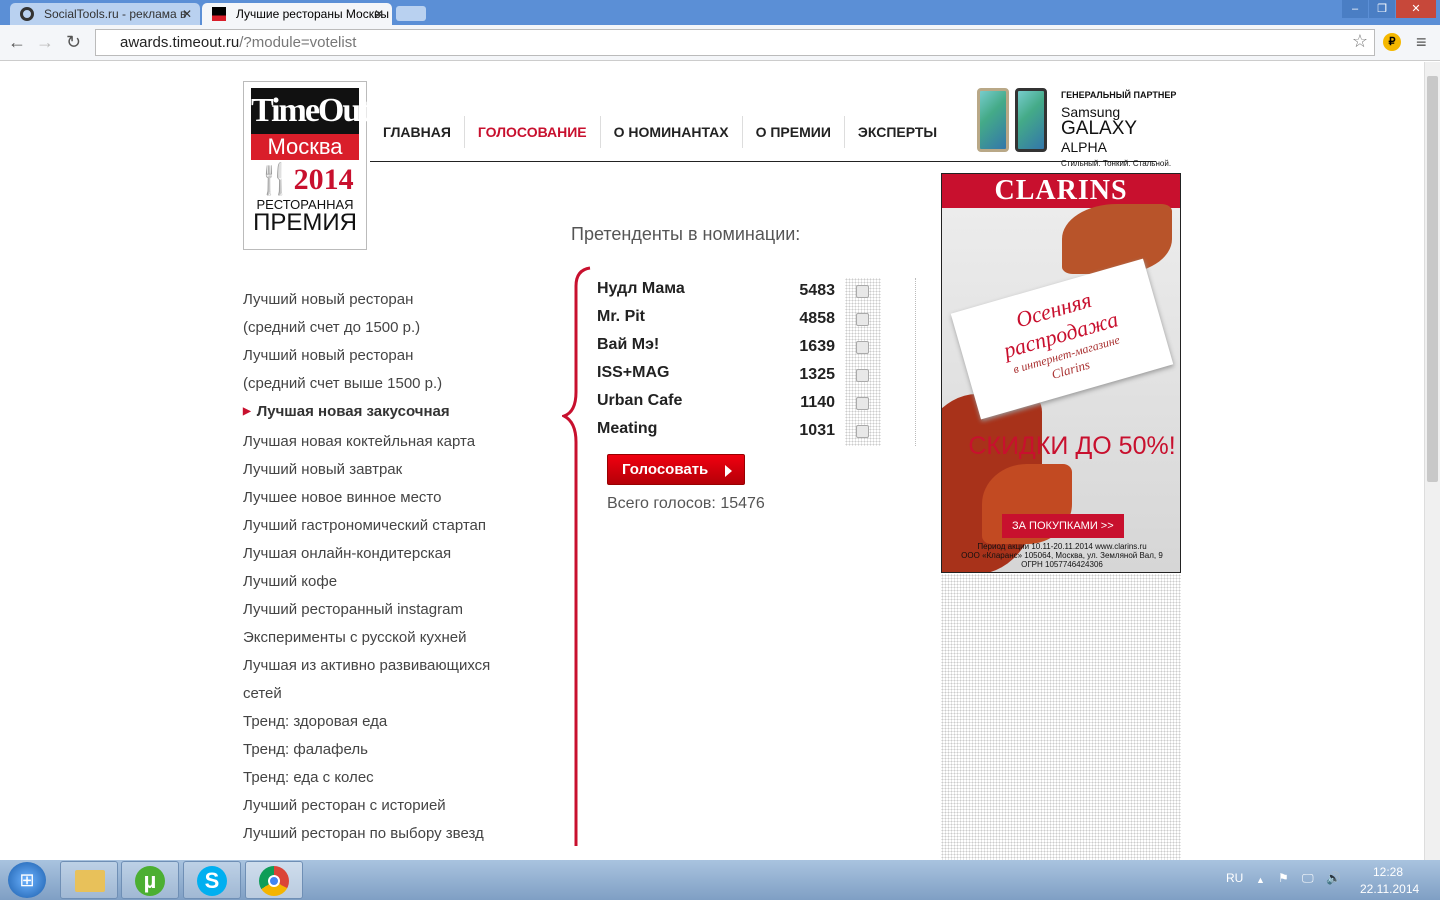 The width and height of the screenshot is (1440, 900). I want to click on start-button: ⊞, so click(27, 880).